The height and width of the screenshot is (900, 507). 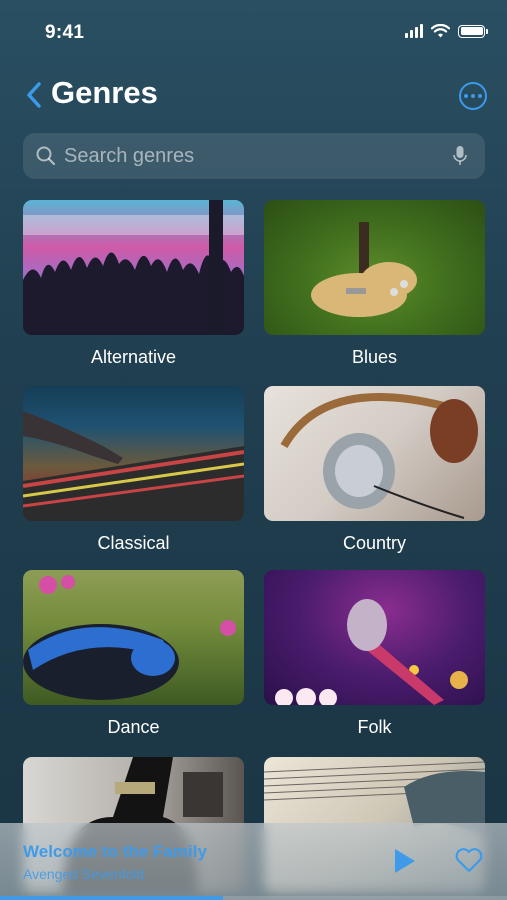 What do you see at coordinates (254, 156) in the screenshot?
I see `search-input: Search genres` at bounding box center [254, 156].